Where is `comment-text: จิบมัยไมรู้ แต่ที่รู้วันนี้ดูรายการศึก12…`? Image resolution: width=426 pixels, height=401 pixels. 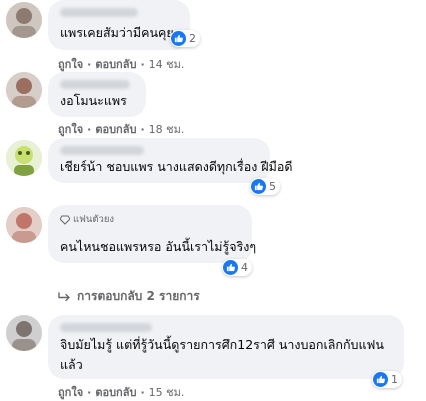
comment-text: จิบมัยไมรู้ แต่ที่รู้วันนี้ดูรายการศึก12… is located at coordinates (222, 354).